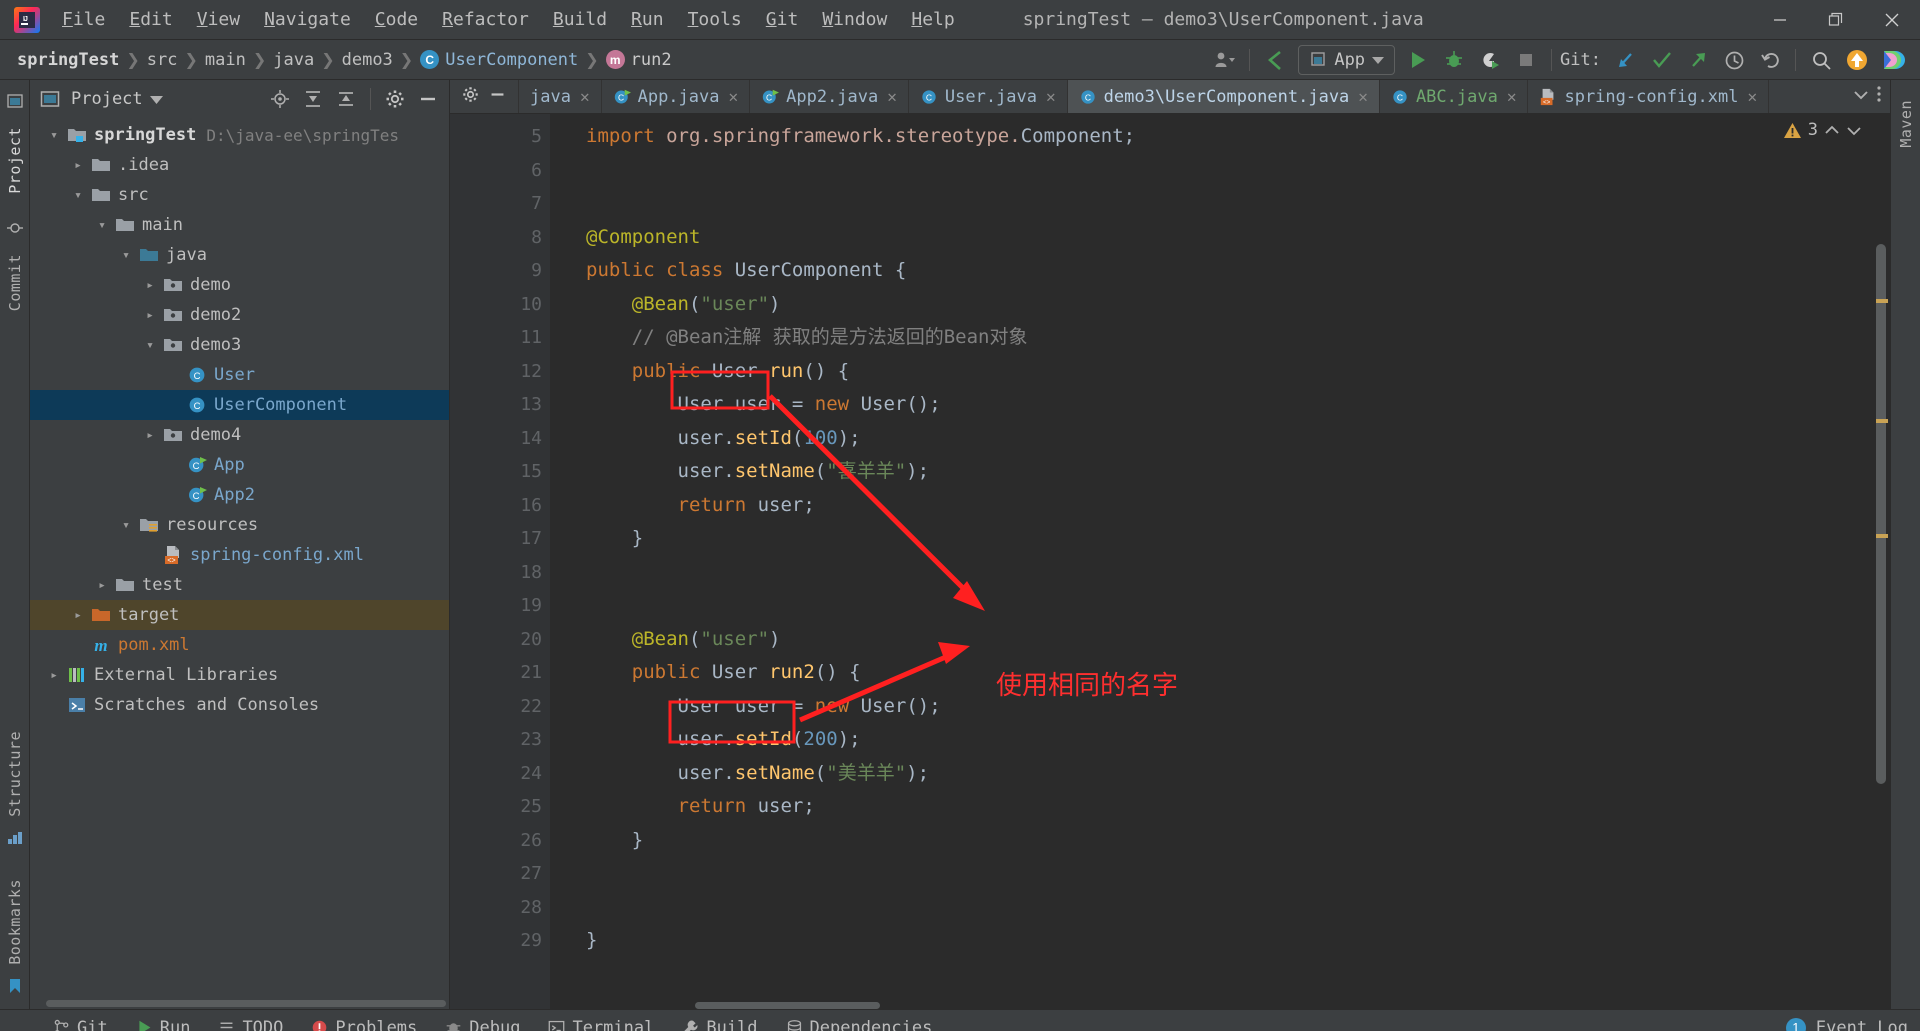 The width and height of the screenshot is (1920, 1031). What do you see at coordinates (1223, 96) in the screenshot?
I see `editor-tab-demo3-usercomponent-java: Cdemo3\UserComponent.java ✕` at bounding box center [1223, 96].